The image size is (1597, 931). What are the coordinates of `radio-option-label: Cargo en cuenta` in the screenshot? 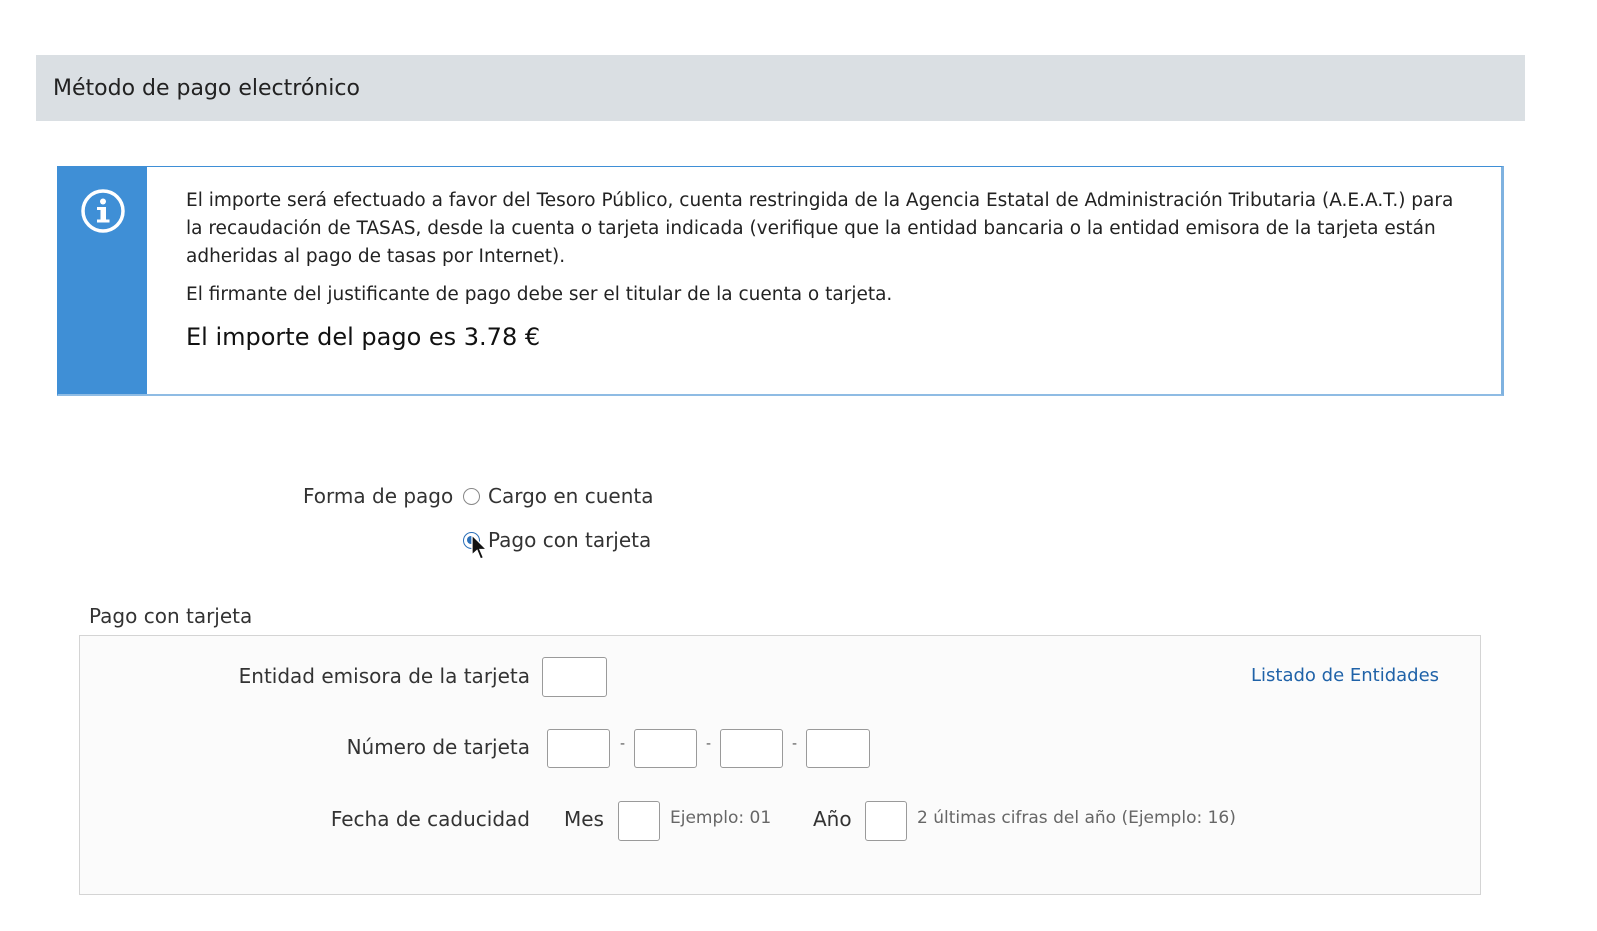 It's located at (571, 496).